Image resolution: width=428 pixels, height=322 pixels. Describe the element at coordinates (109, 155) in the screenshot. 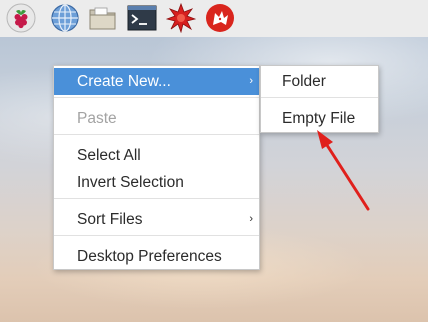

I see `menu-item-label: Select All` at that location.